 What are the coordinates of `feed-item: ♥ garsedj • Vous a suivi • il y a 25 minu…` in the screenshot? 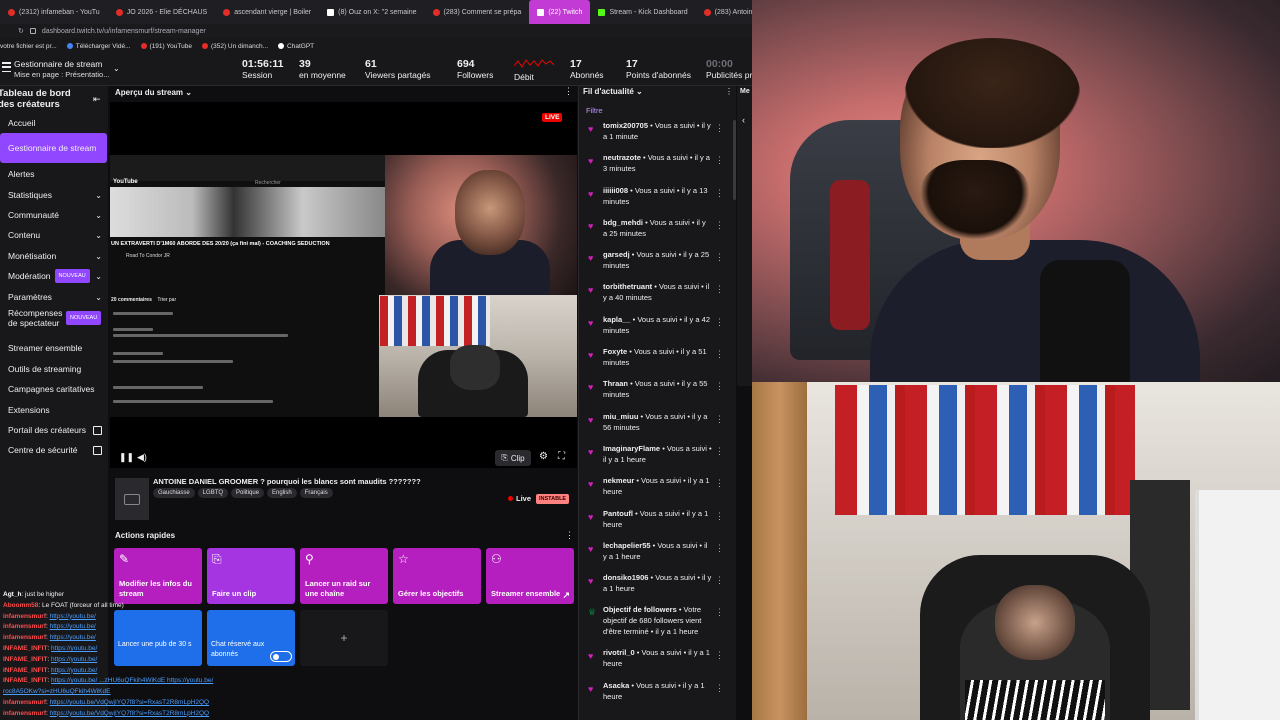 It's located at (655, 265).